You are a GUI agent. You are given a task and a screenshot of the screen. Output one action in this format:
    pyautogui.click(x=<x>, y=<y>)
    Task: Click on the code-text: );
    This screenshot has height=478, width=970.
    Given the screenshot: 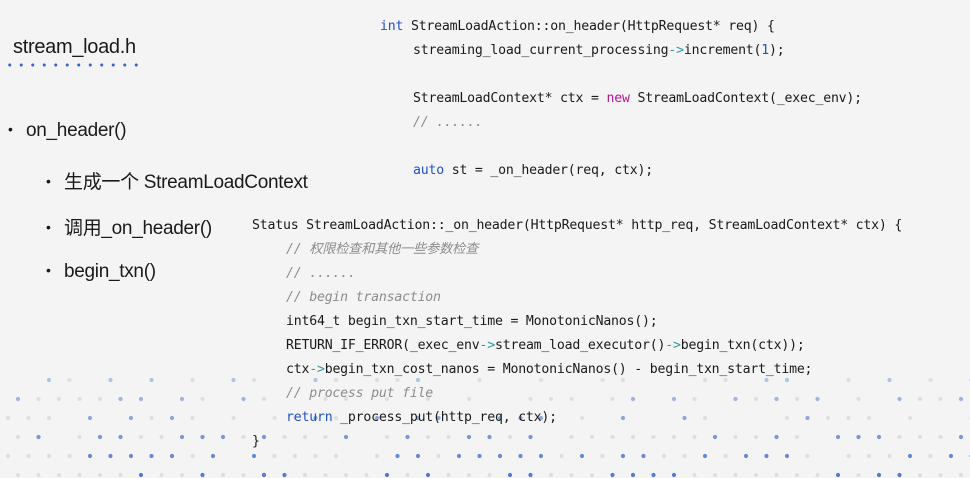 What is the action you would take?
    pyautogui.click(x=777, y=50)
    